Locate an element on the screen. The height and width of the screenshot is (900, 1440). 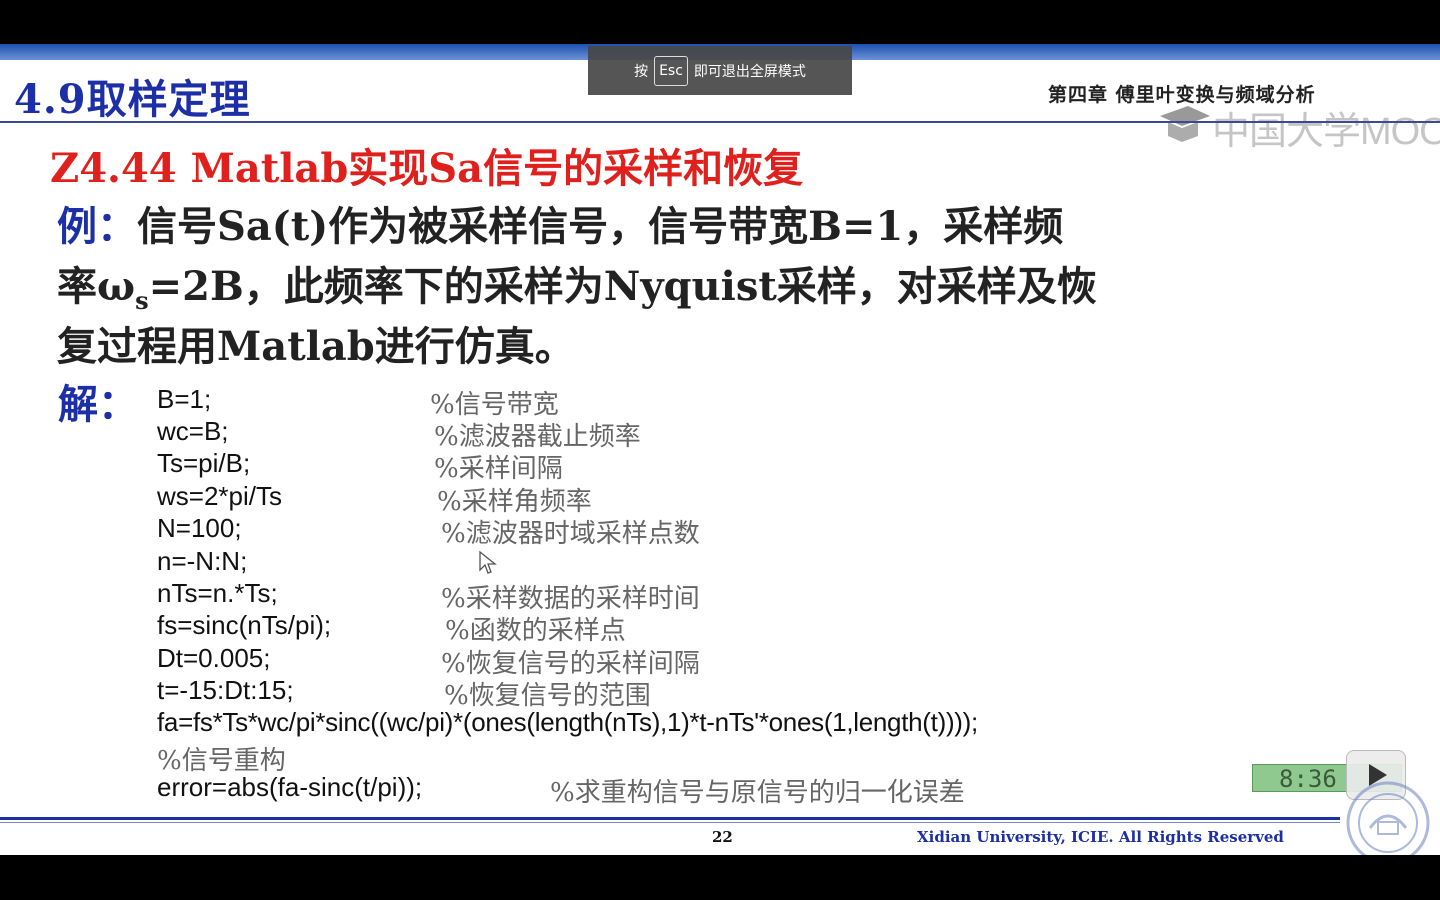
code-comment: %函数的采样点 is located at coordinates (535, 631).